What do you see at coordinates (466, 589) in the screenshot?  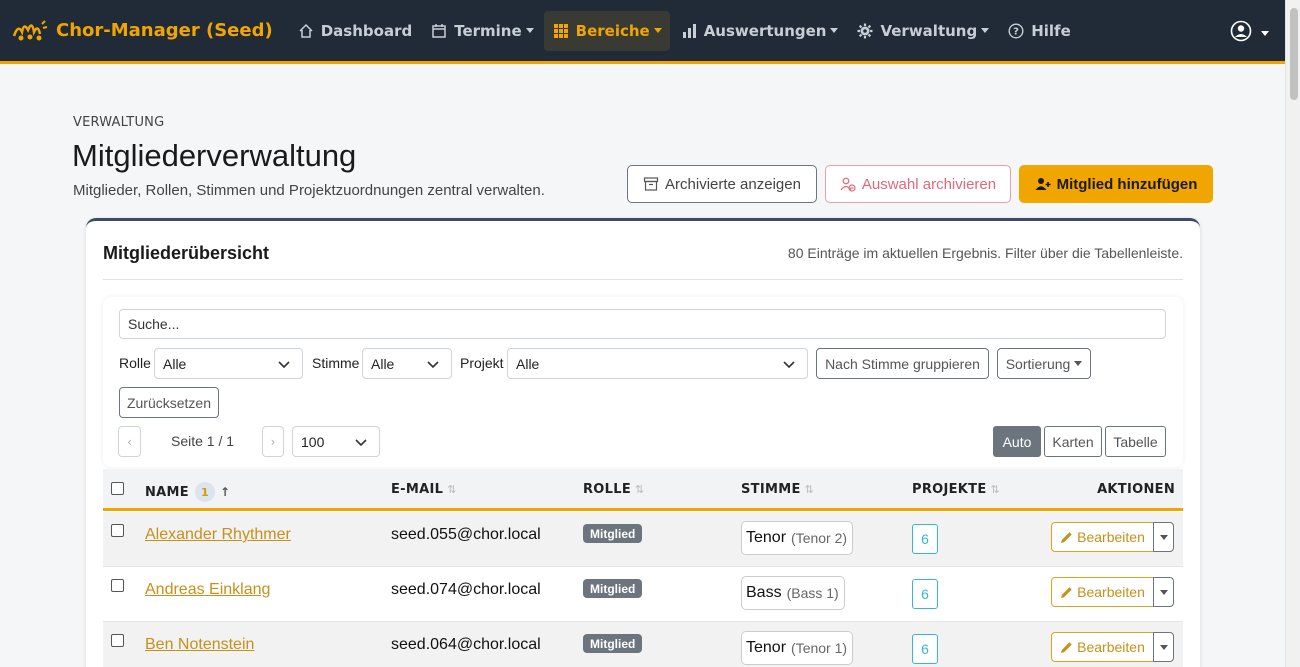 I see `member-email: seed.074@chor.local` at bounding box center [466, 589].